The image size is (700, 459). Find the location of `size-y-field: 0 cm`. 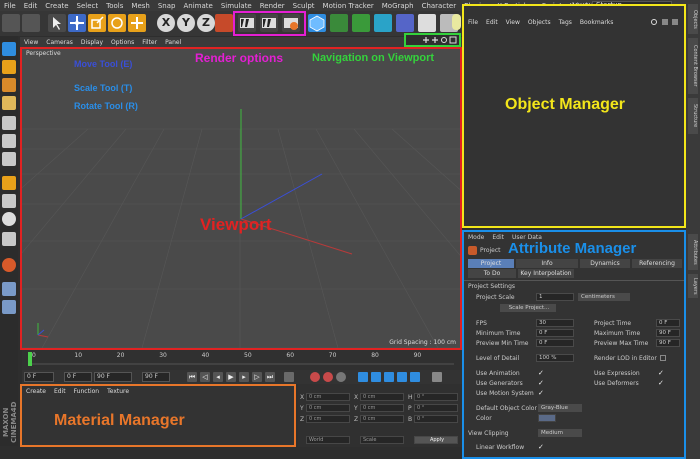

size-y-field: 0 cm is located at coordinates (382, 408).